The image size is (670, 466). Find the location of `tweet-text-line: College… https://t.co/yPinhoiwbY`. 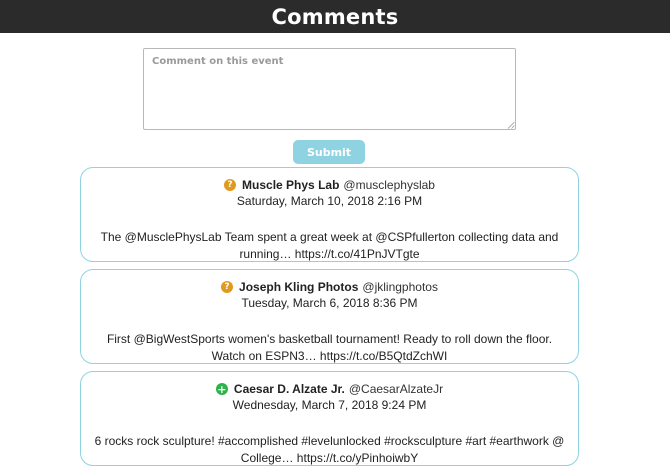

tweet-text-line: College… https://t.co/yPinhoiwbY is located at coordinates (329, 458).